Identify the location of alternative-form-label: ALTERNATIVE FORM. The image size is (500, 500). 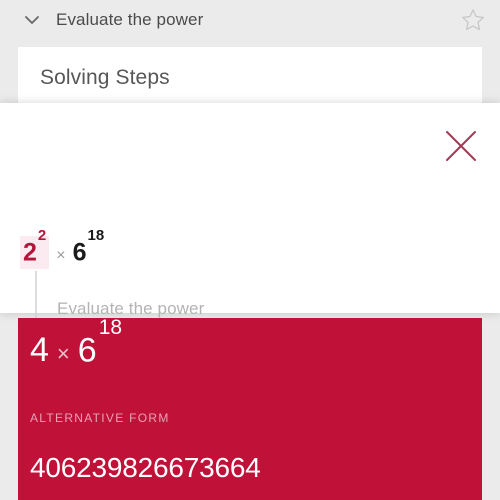
(100, 418).